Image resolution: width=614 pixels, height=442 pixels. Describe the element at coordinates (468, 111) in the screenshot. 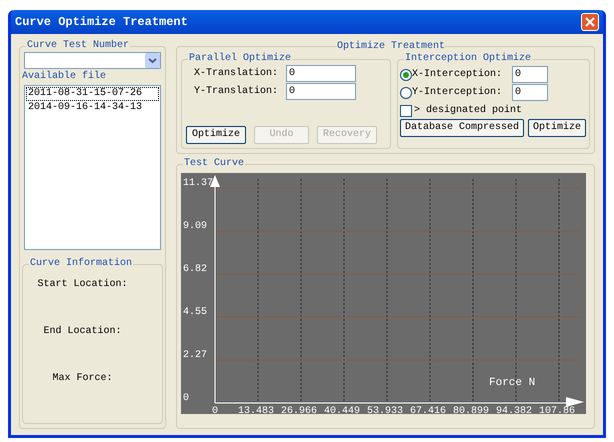

I see `checkbox-label: > designated point` at that location.